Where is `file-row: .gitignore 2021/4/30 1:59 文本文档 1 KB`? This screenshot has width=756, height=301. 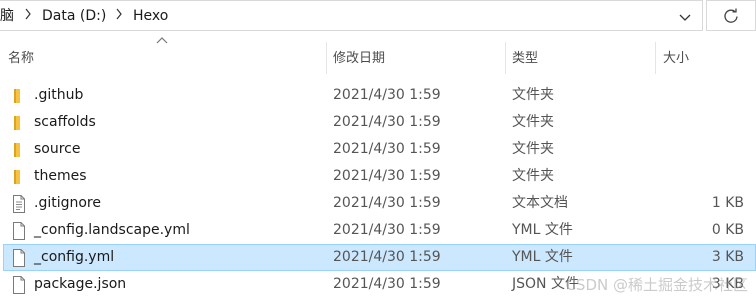 file-row: .gitignore 2021/4/30 1:59 文本文档 1 KB is located at coordinates (378, 203).